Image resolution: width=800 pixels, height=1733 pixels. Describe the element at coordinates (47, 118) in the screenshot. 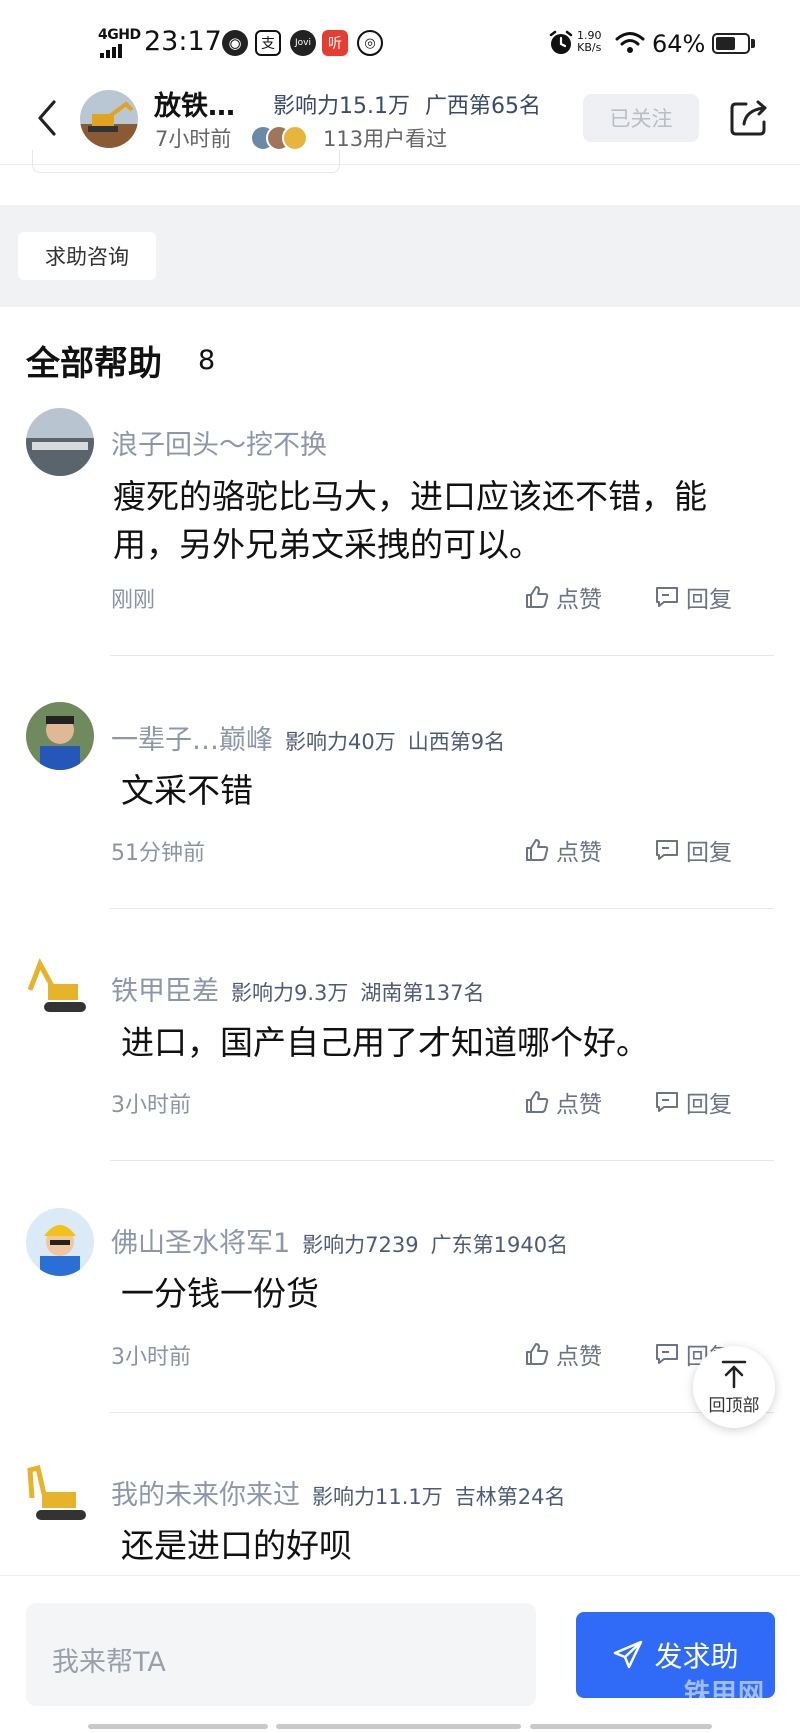

I see `back-arrow-icon` at that location.